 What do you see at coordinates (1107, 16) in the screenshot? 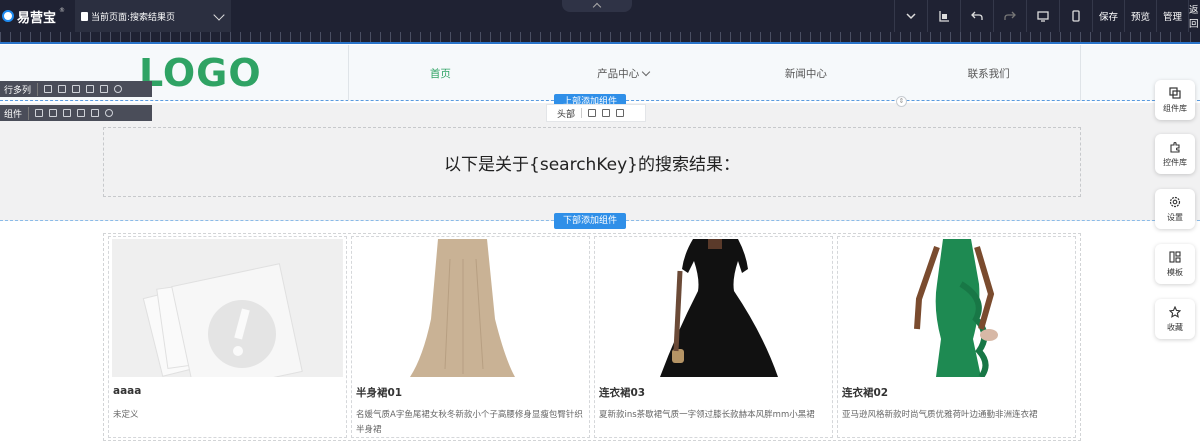
I see `save-button: 保存` at bounding box center [1107, 16].